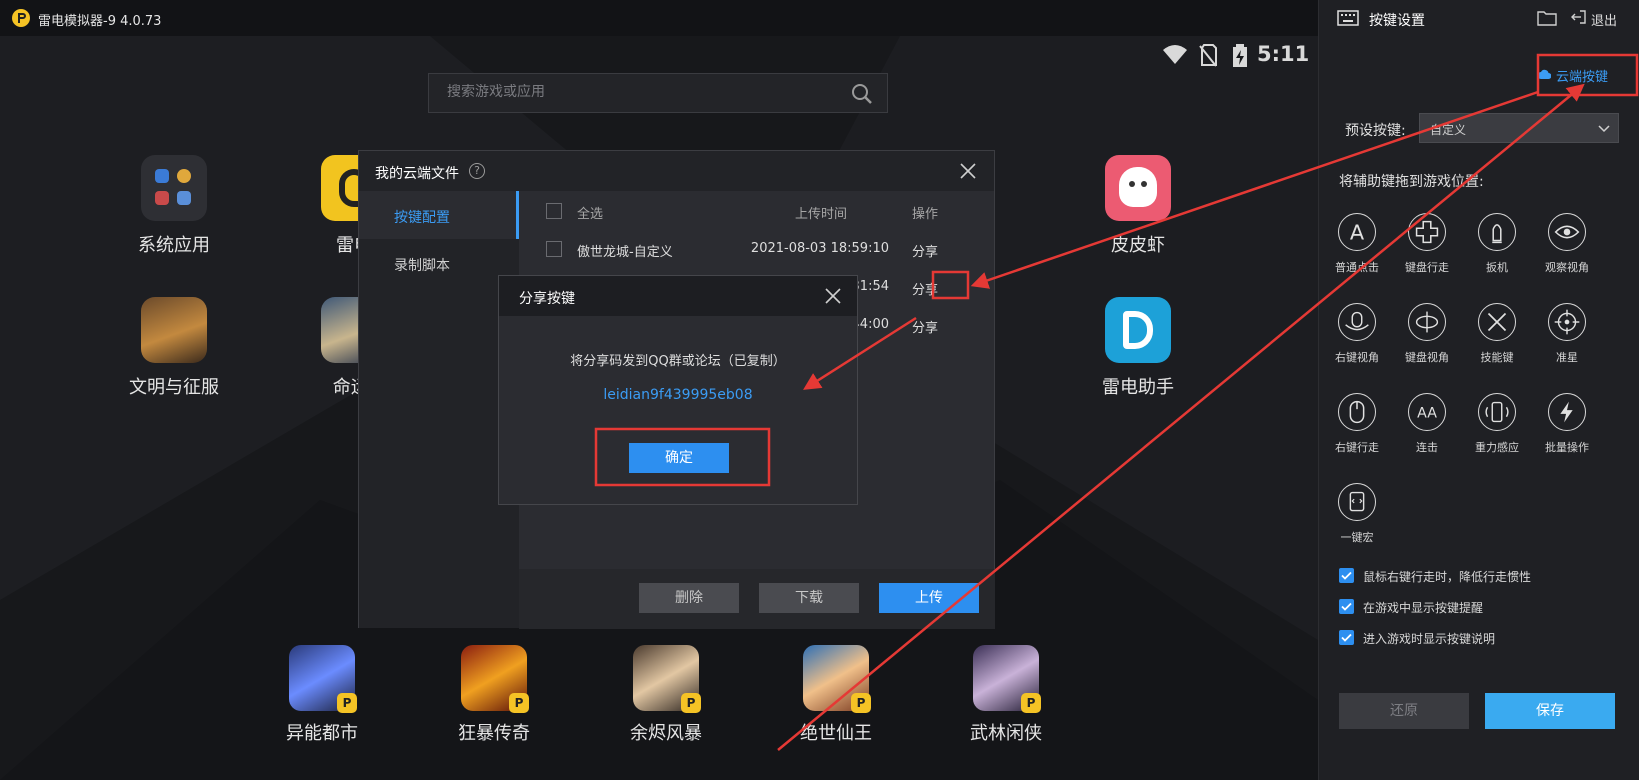 The height and width of the screenshot is (780, 1639). Describe the element at coordinates (1567, 267) in the screenshot. I see `tool-label: 观察视角` at that location.